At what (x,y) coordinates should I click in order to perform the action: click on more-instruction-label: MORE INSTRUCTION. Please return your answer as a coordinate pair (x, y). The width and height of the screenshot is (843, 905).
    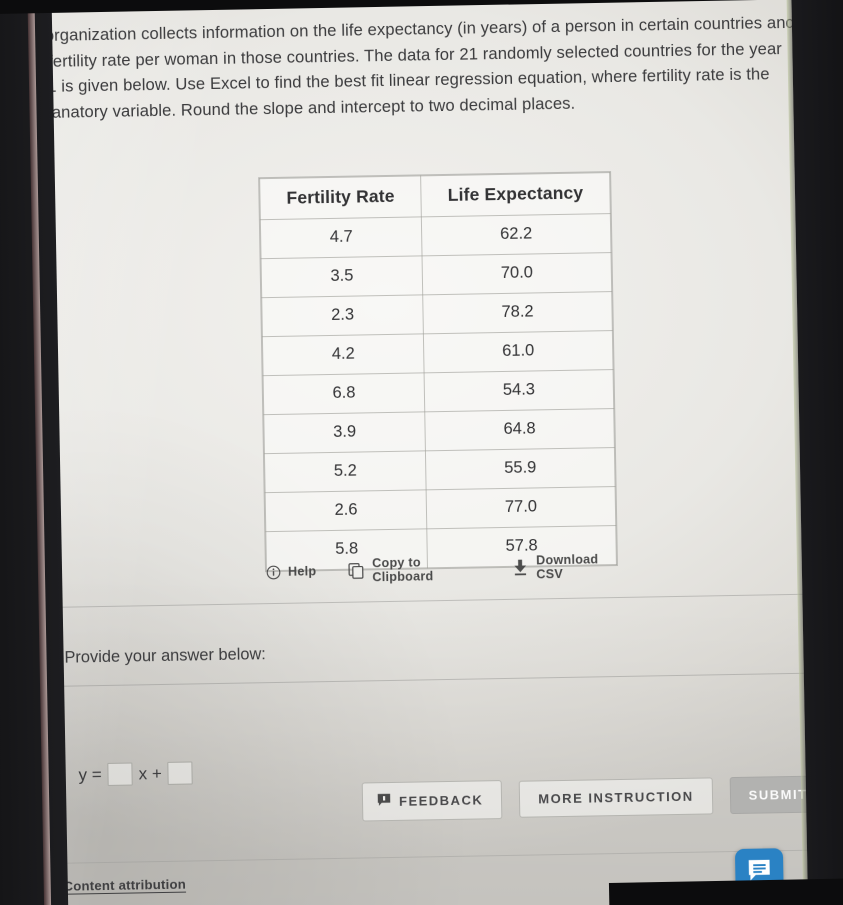
    Looking at the image, I should click on (616, 797).